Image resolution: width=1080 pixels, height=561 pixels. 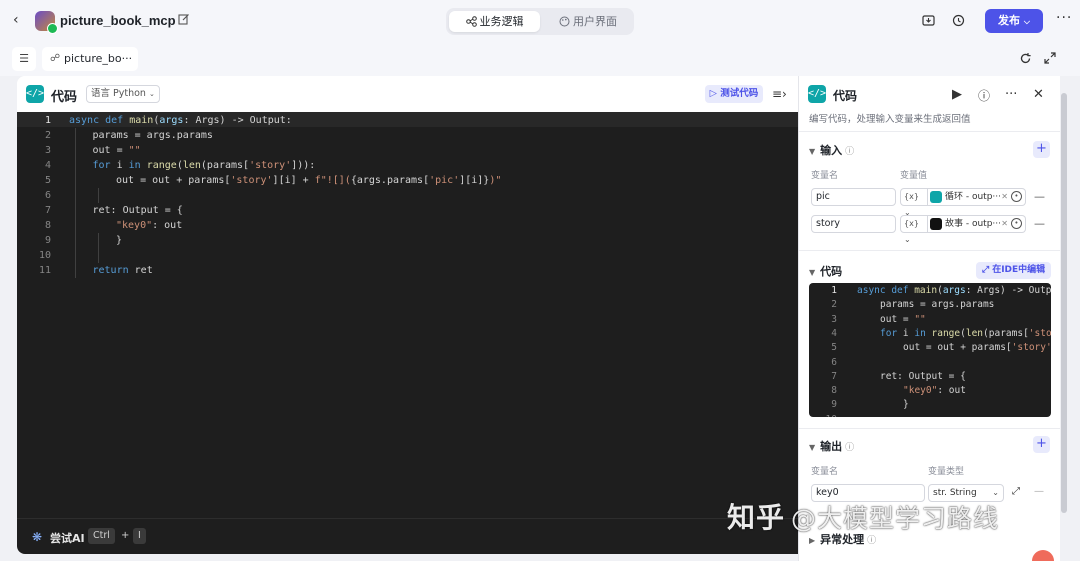 What do you see at coordinates (872, 541) in the screenshot?
I see `info-icon: ⓘ` at bounding box center [872, 541].